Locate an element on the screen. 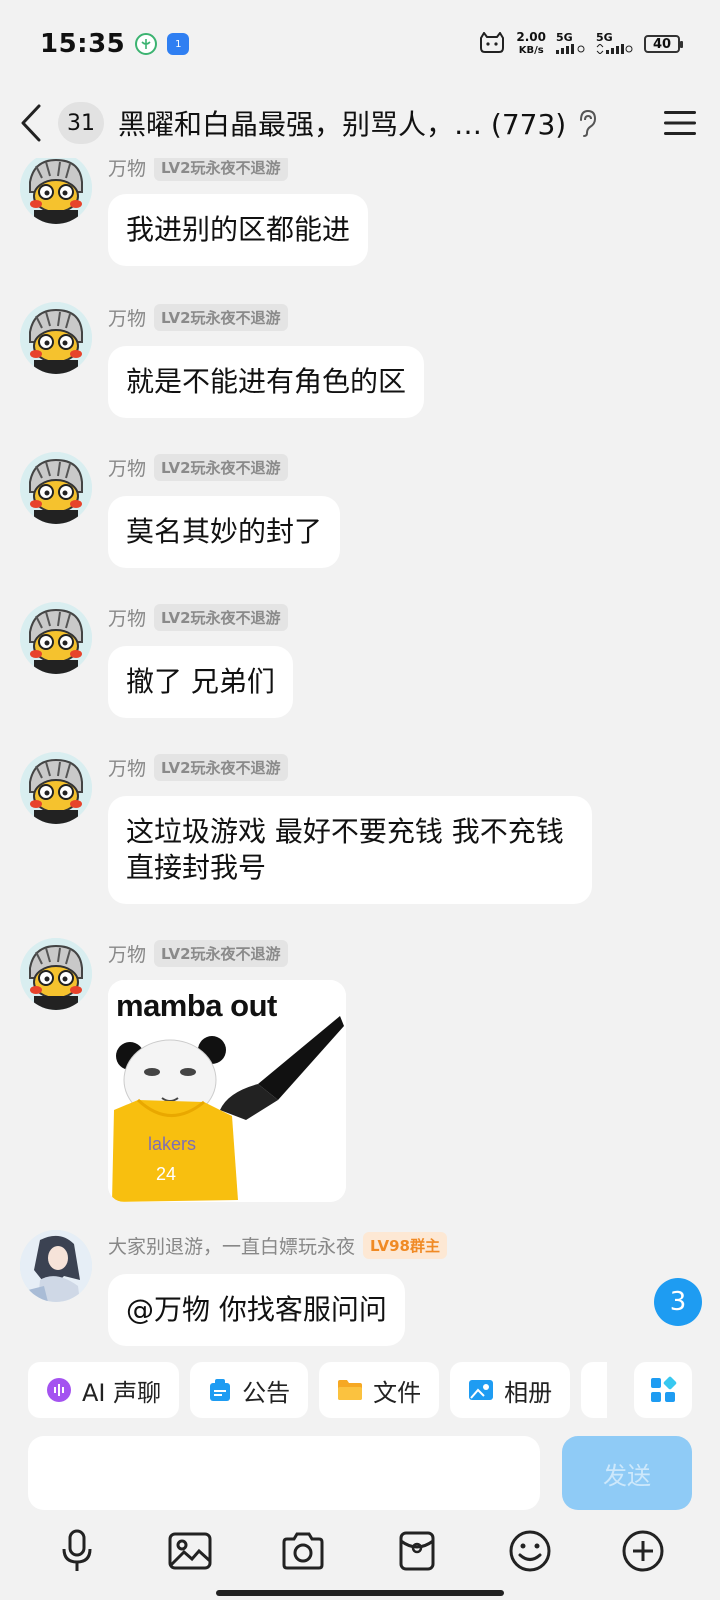 This screenshot has height=1600, width=720. red-packet-button is located at coordinates (417, 1551).